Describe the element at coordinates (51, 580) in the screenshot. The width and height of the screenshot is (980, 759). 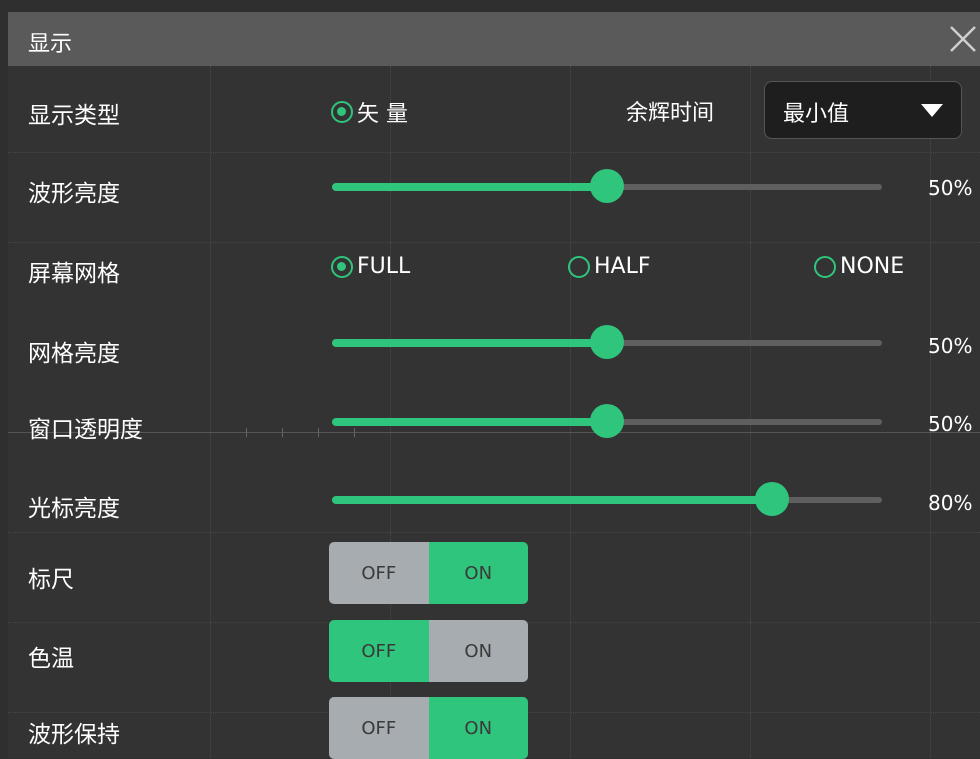
I see `ruler-label: 标尺` at that location.